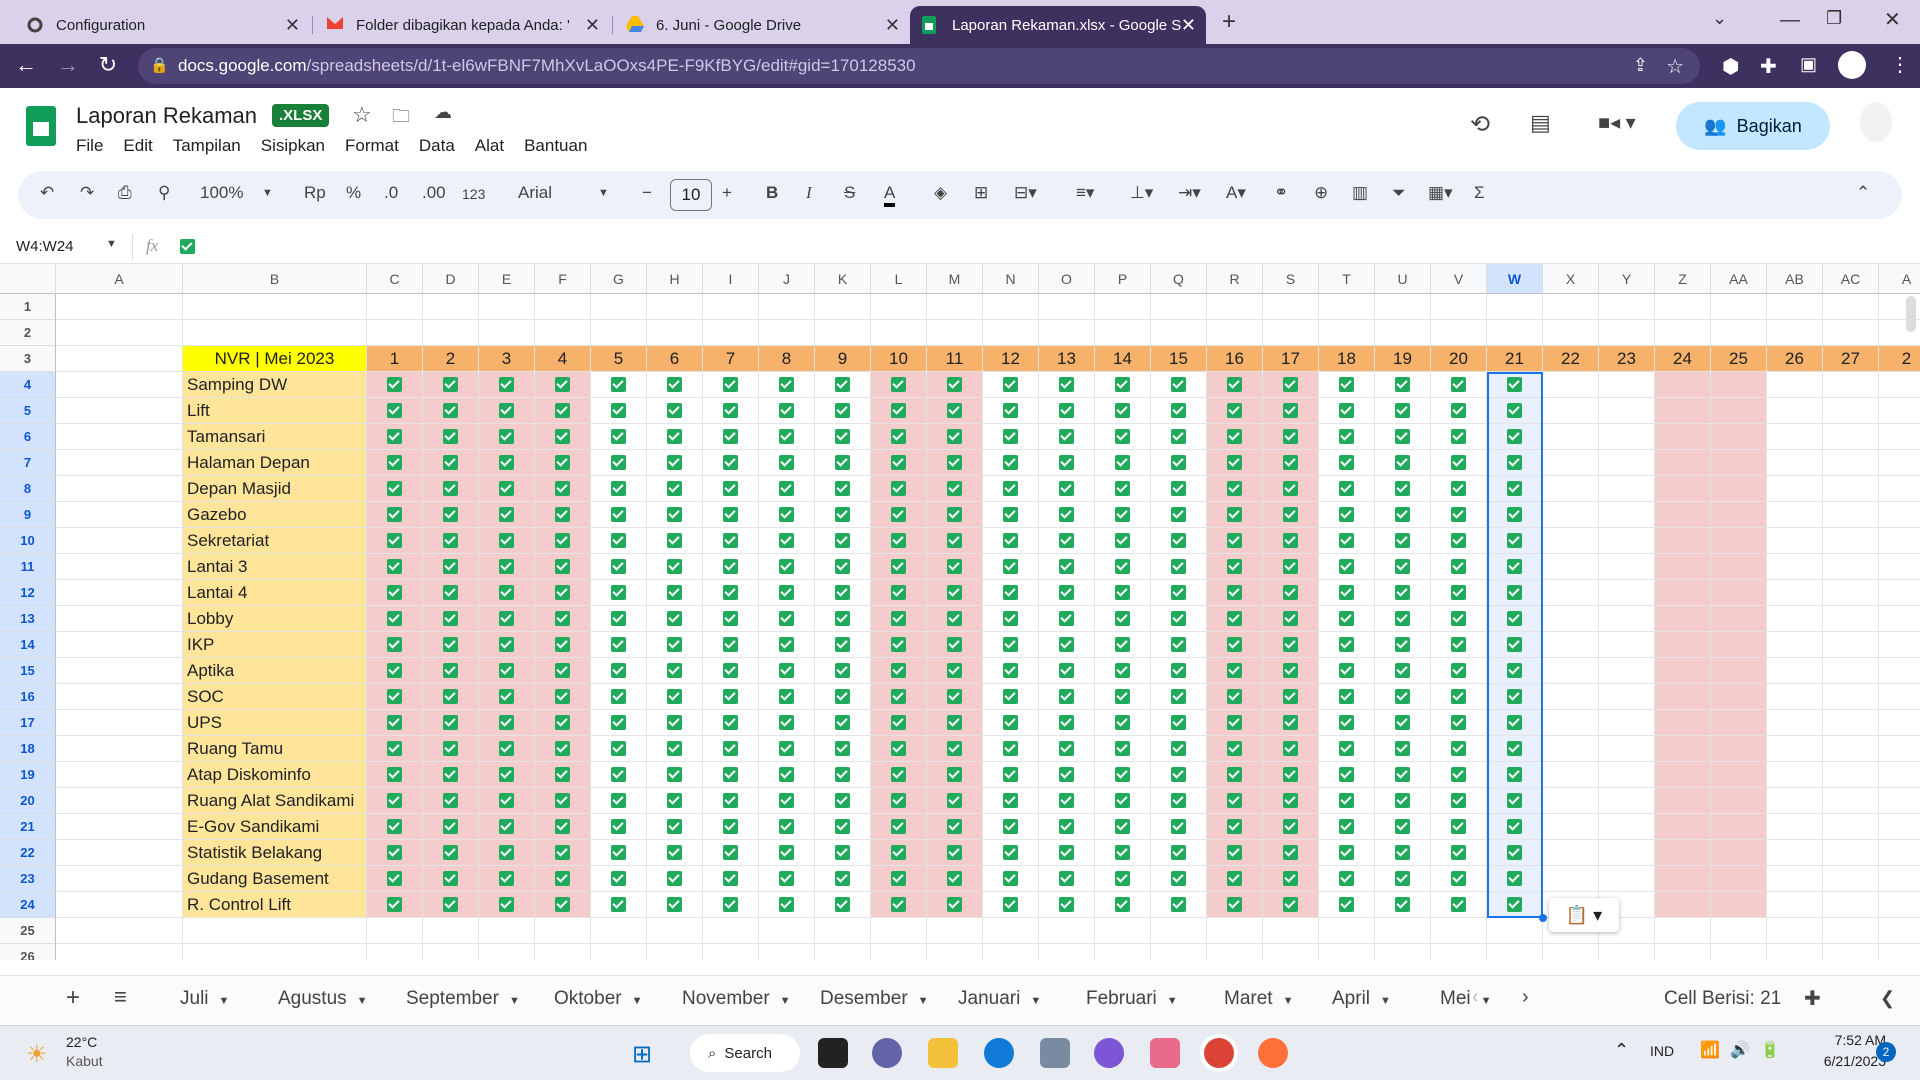 This screenshot has width=1920, height=1080. I want to click on column-header: C, so click(395, 279).